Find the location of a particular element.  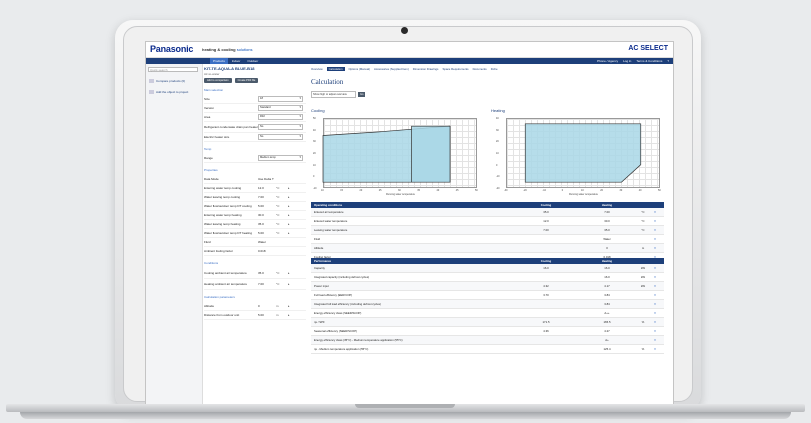

table-row: ηs / SPF 171.5 165.5% ▾ is located at coordinates (487, 322).